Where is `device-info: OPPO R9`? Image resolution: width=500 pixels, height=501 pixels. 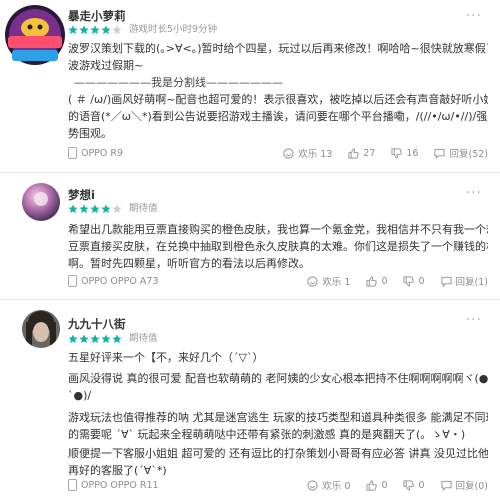 device-info: OPPO R9 is located at coordinates (95, 153).